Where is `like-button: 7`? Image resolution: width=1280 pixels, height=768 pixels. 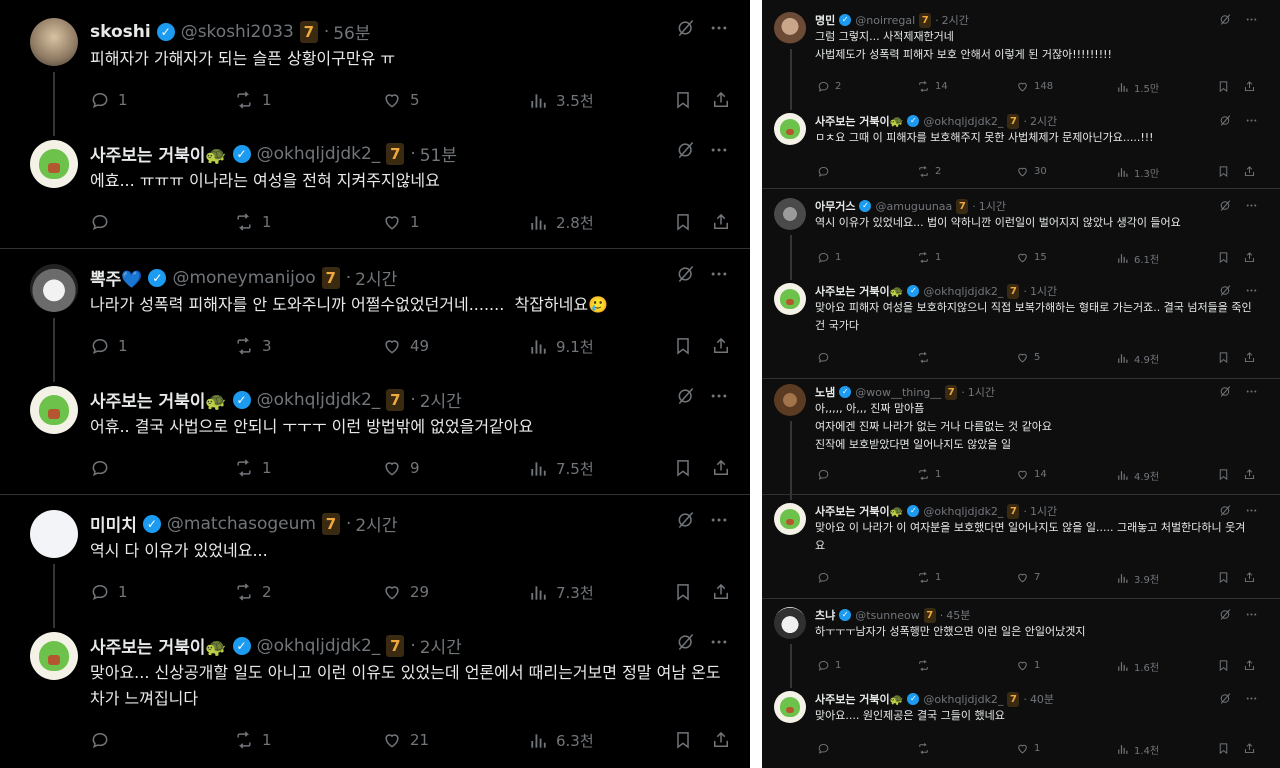 like-button: 7 is located at coordinates (1028, 577).